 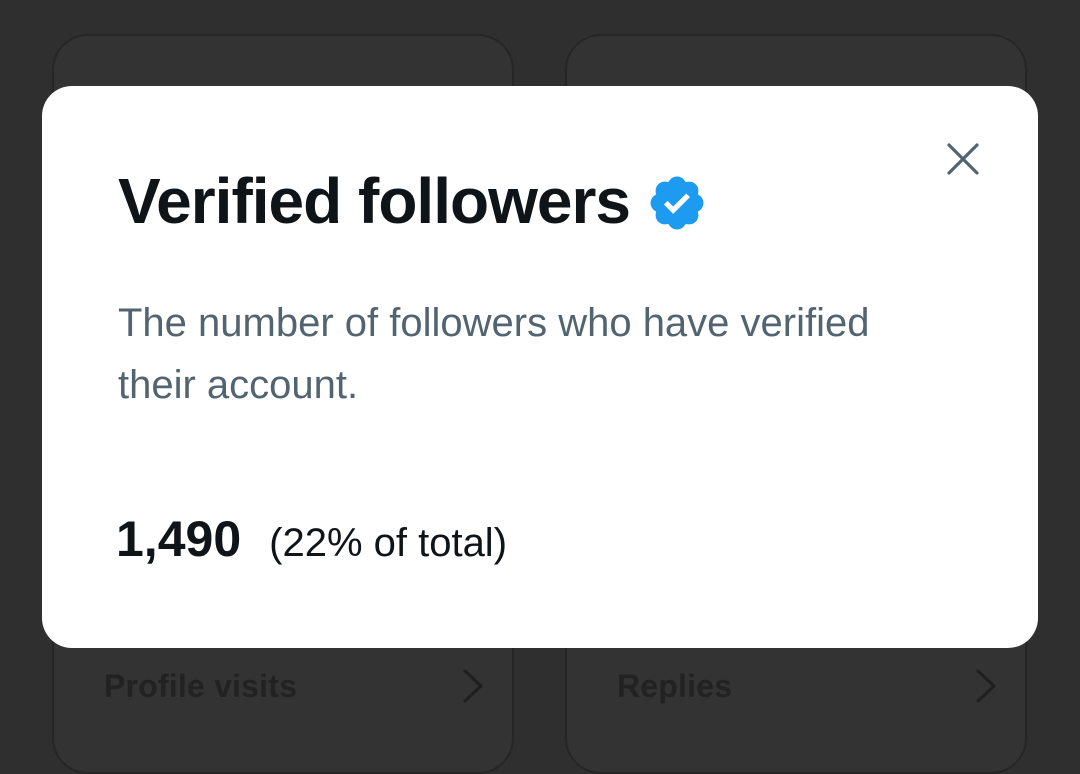 What do you see at coordinates (179, 539) in the screenshot?
I see `stat-value: 1,490` at bounding box center [179, 539].